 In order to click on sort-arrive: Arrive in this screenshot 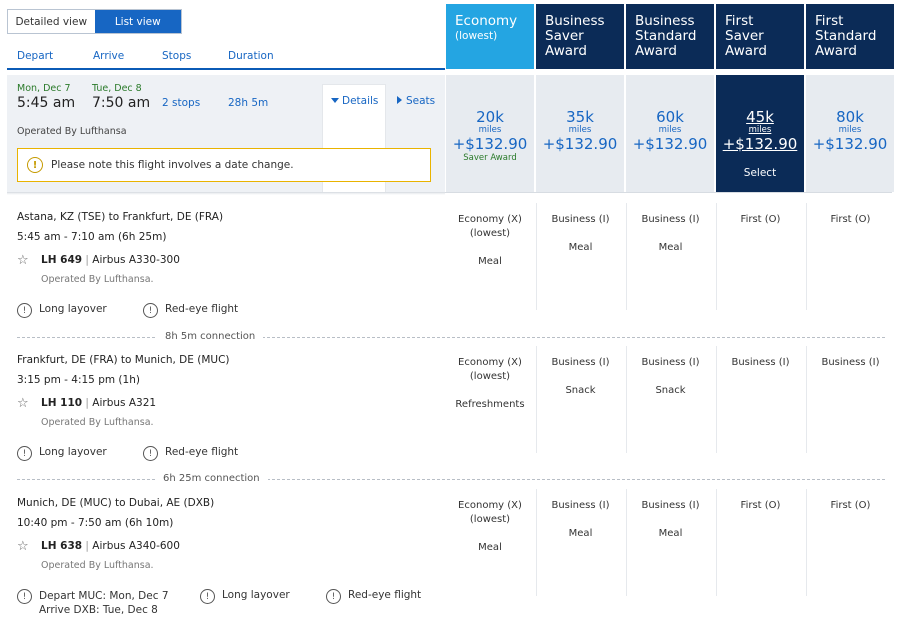, I will do `click(108, 56)`.